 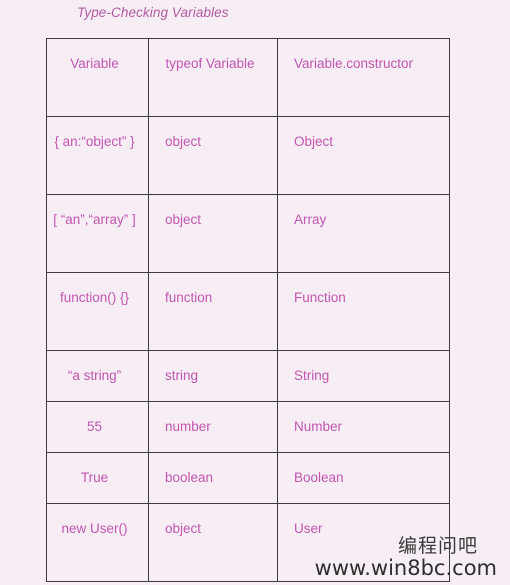 What do you see at coordinates (319, 477) in the screenshot?
I see `value-constructor: Boolean` at bounding box center [319, 477].